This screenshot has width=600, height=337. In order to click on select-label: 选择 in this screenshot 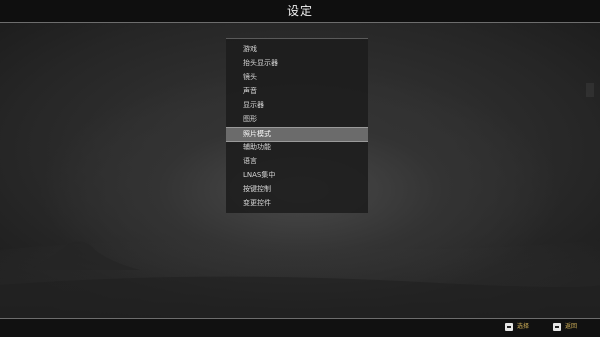, I will do `click(523, 326)`.